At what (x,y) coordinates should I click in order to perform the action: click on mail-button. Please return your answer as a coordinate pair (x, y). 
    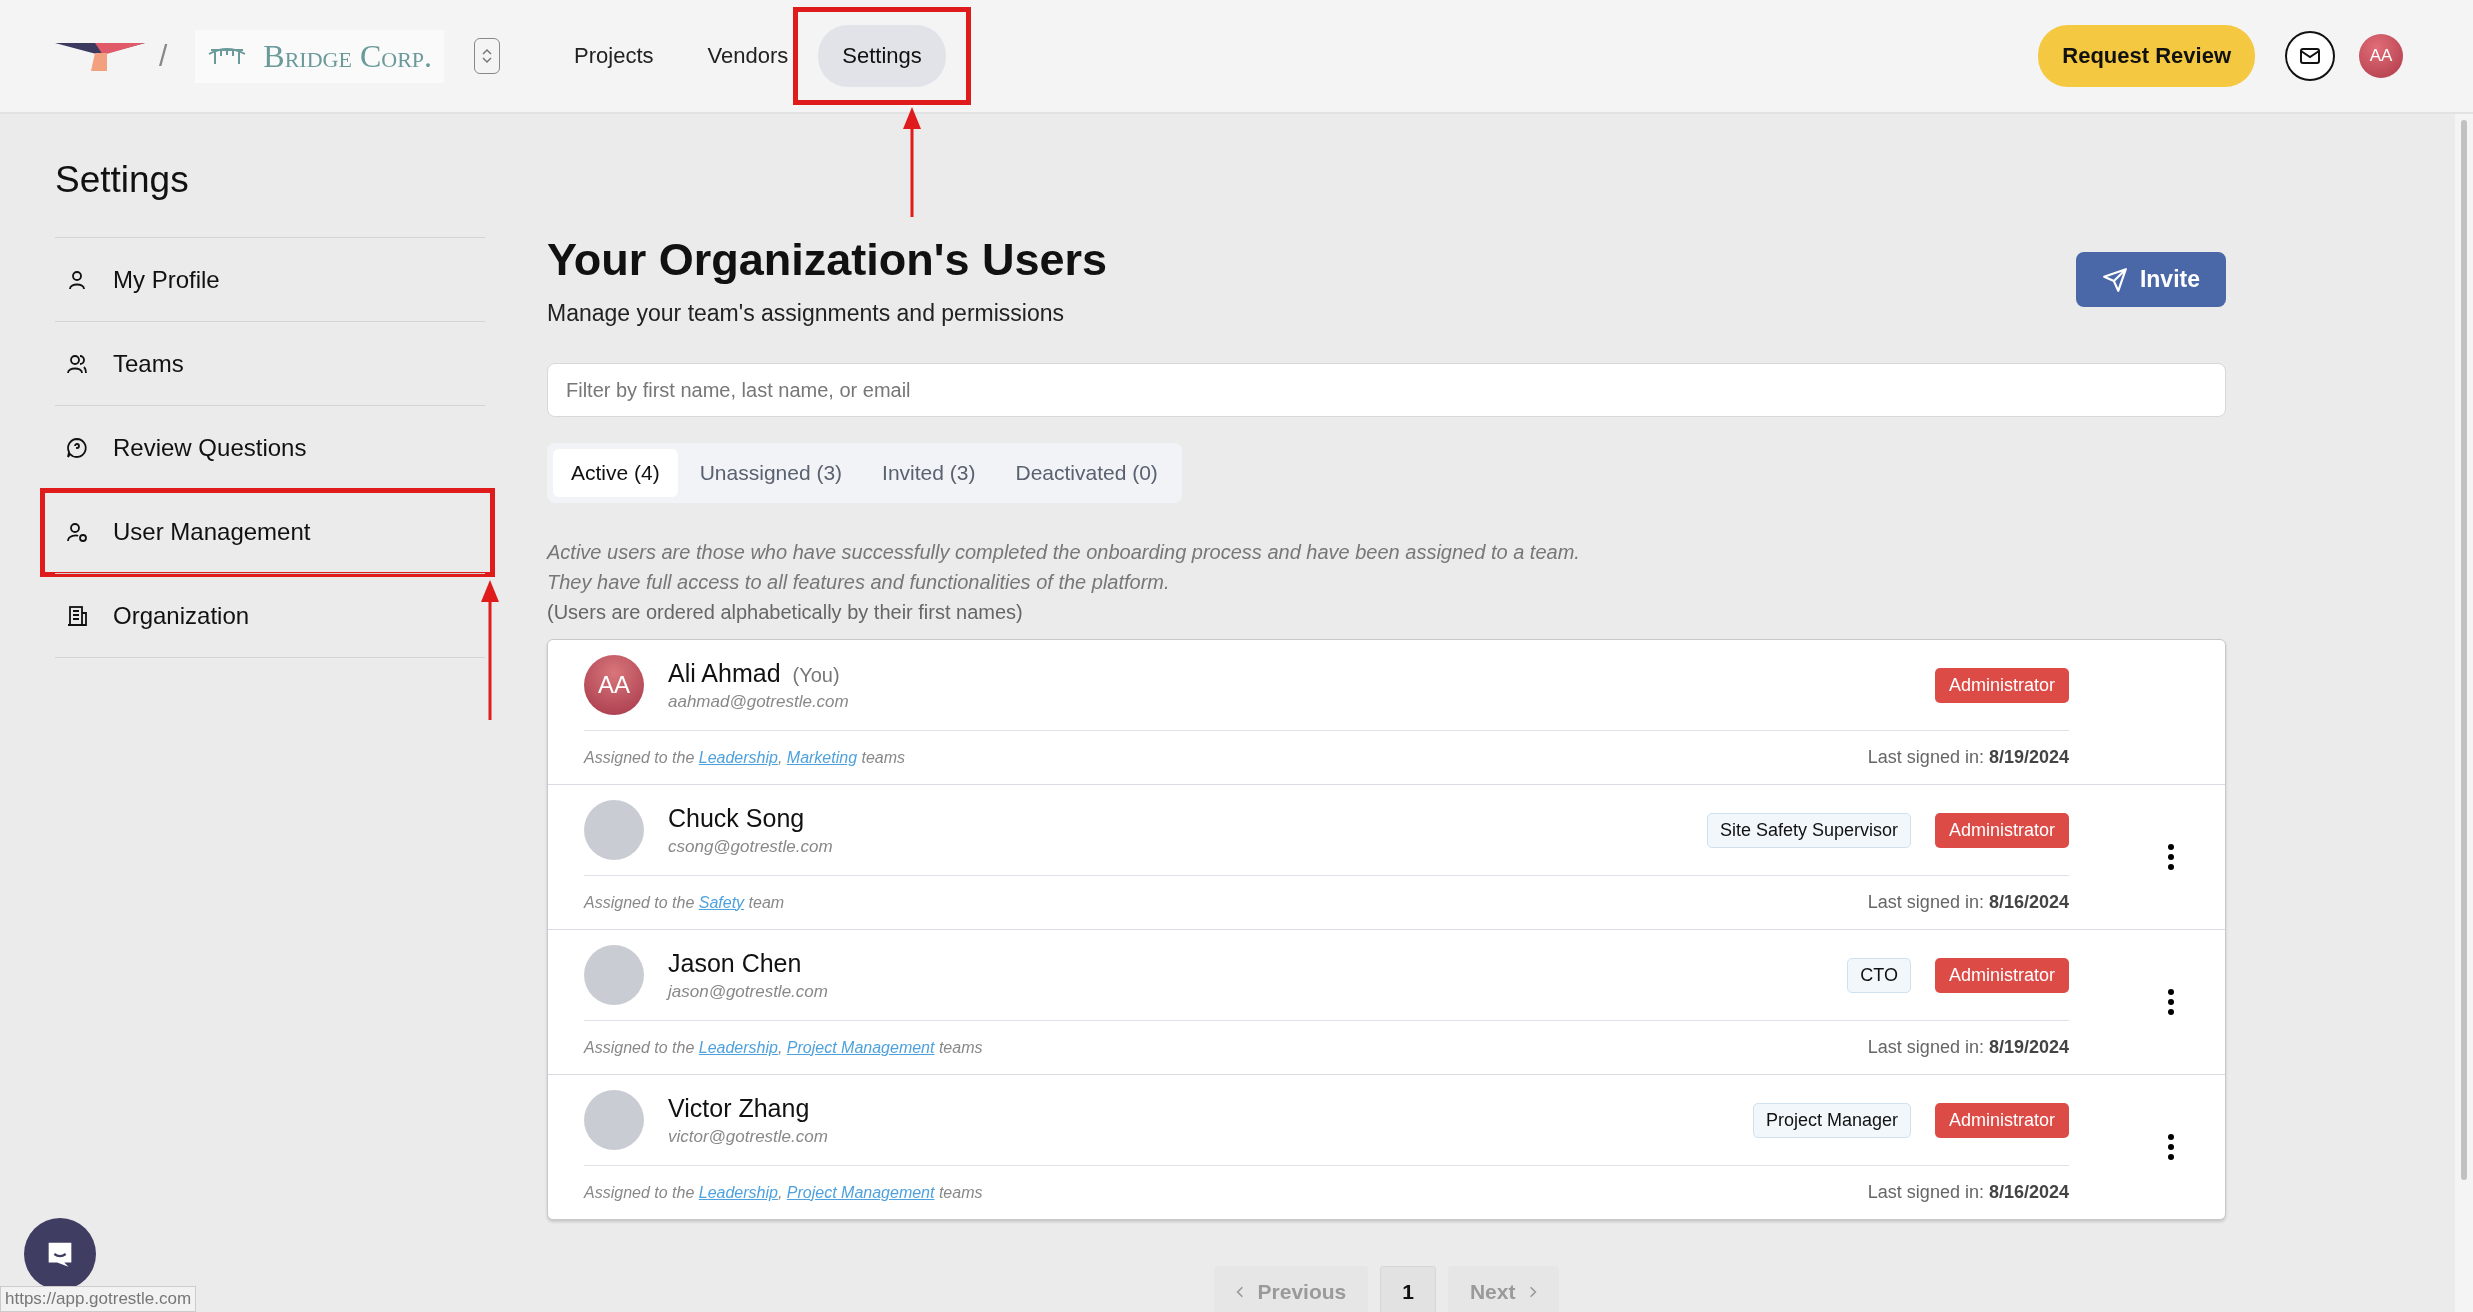
    Looking at the image, I should click on (2310, 56).